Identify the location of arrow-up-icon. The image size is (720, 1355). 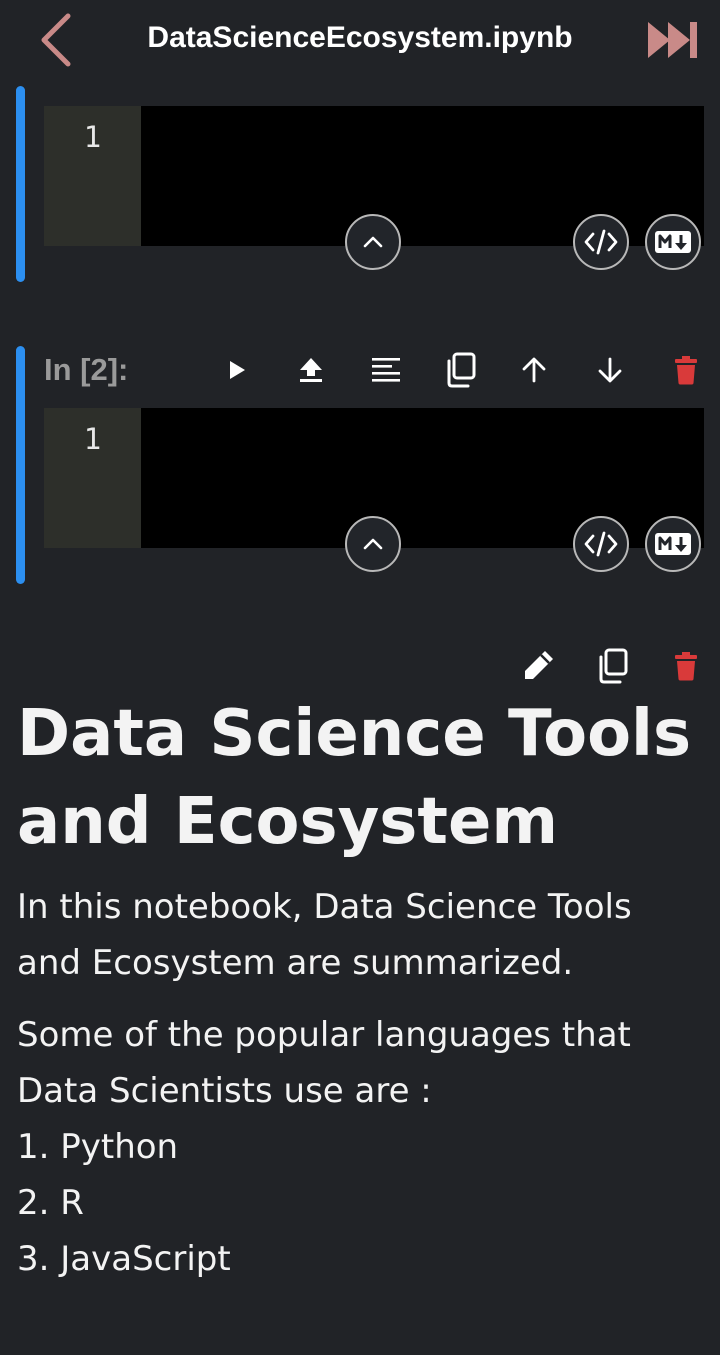
(534, 370).